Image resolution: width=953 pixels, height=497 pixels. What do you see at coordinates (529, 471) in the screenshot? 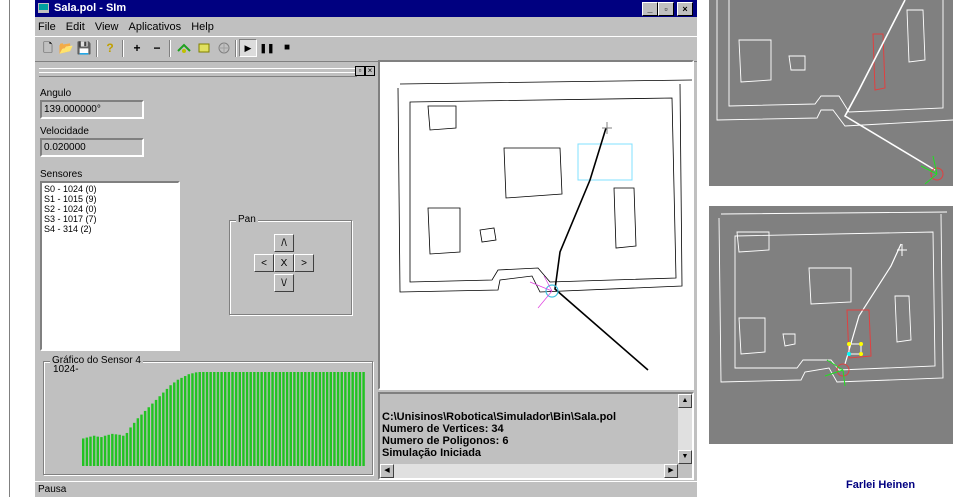
I see `log-horizontal-scrollbar: ◀ ▶` at bounding box center [529, 471].